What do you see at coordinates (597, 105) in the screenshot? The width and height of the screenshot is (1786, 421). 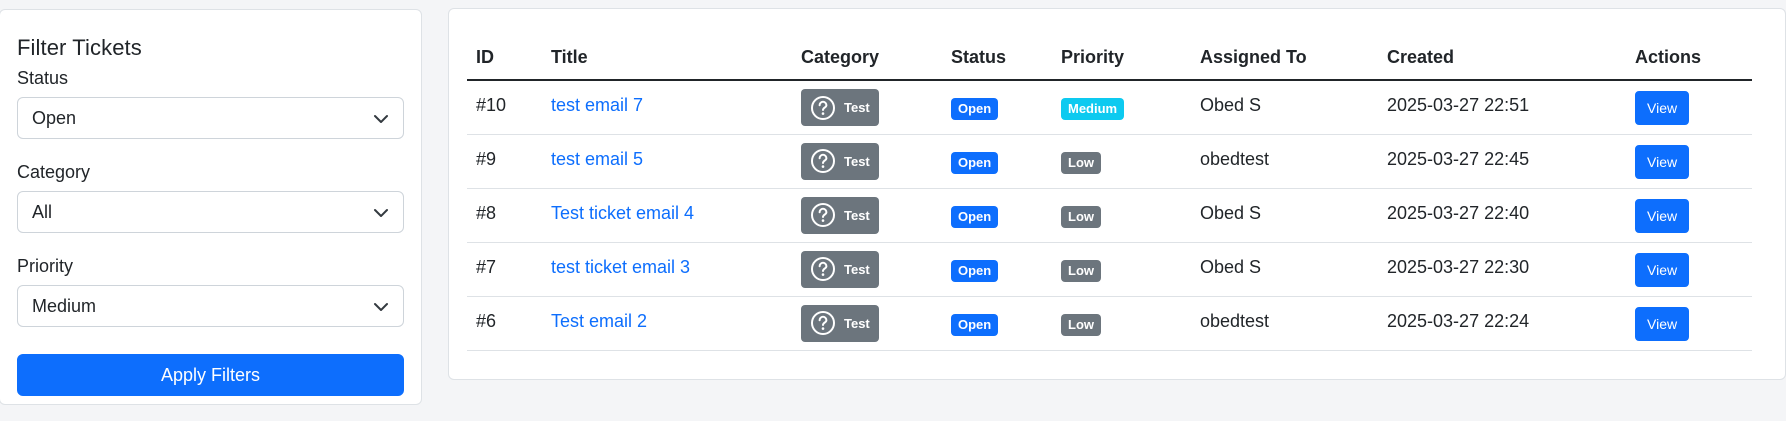 I see `ticket-title-link: test email 7` at bounding box center [597, 105].